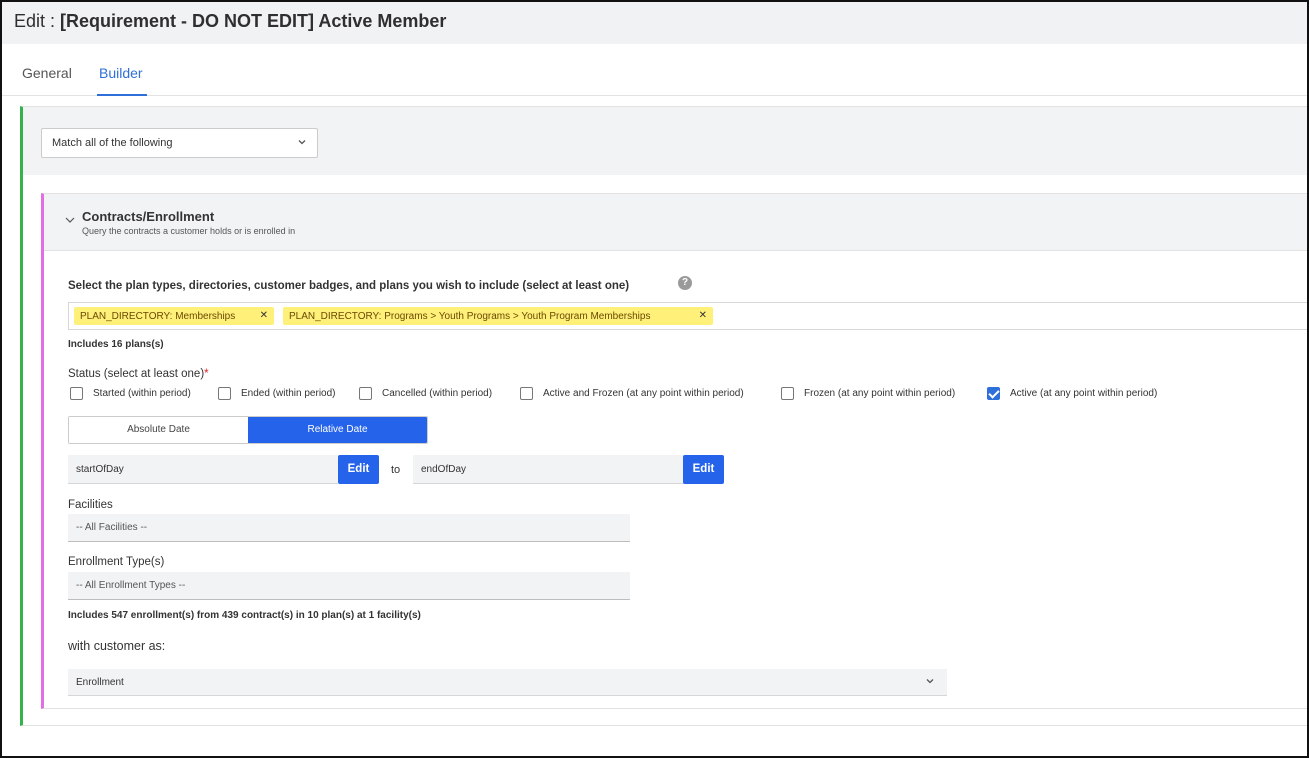 Image resolution: width=1309 pixels, height=758 pixels. I want to click on match-mode-select: Match all of the following, so click(179, 143).